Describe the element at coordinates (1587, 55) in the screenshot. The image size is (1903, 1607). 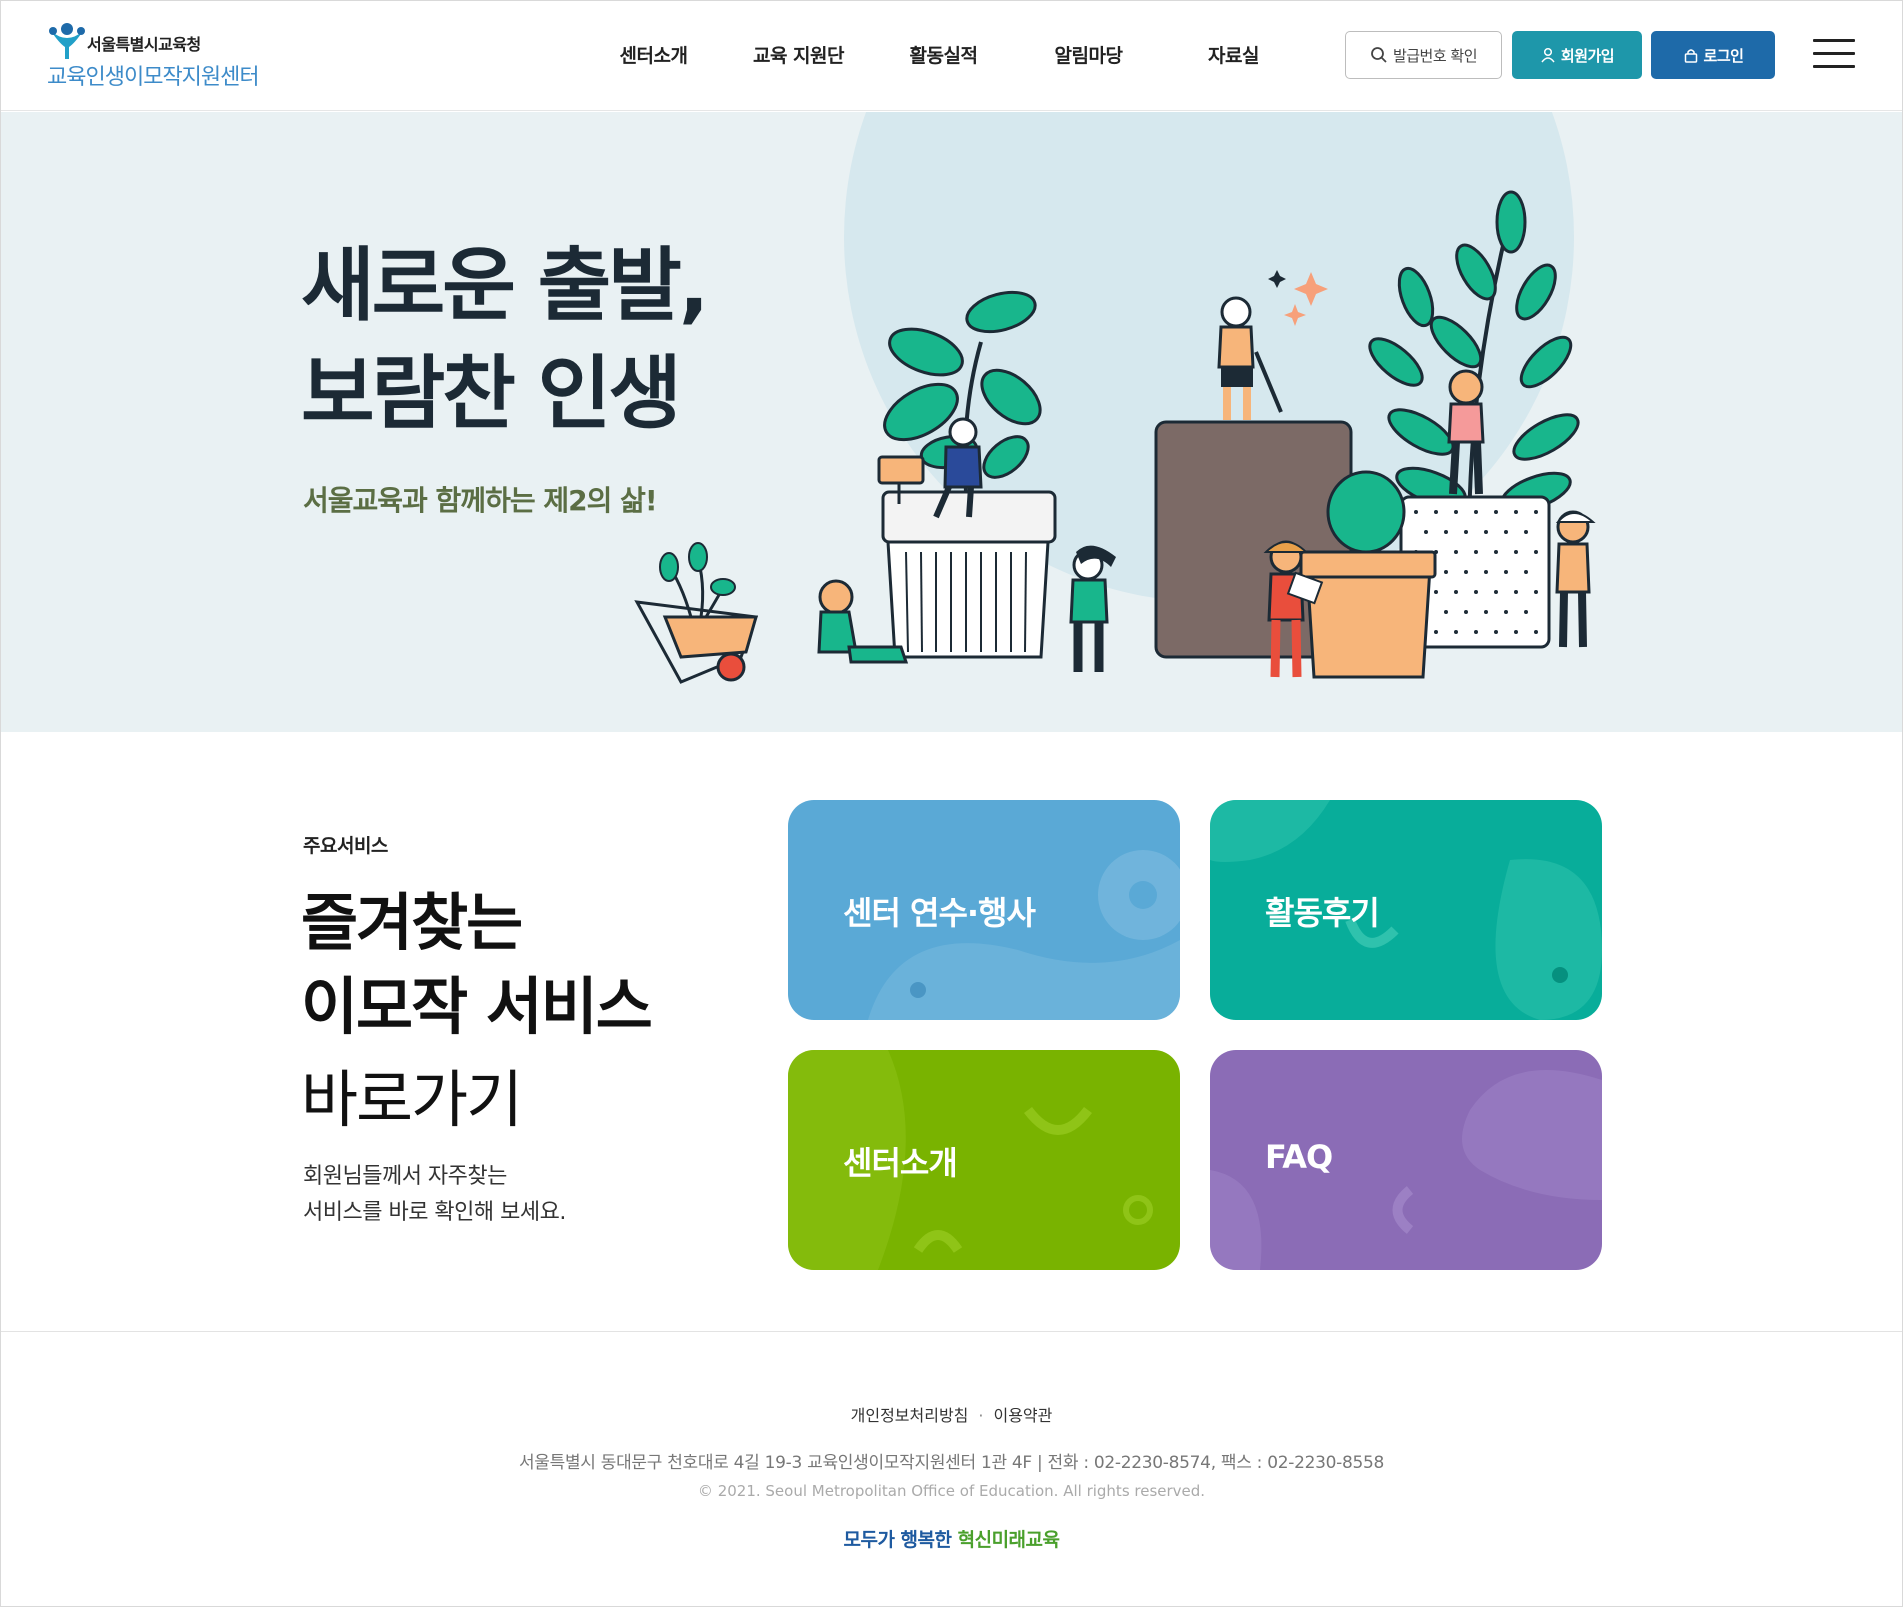
I see `join-button-label: 회원가입` at that location.